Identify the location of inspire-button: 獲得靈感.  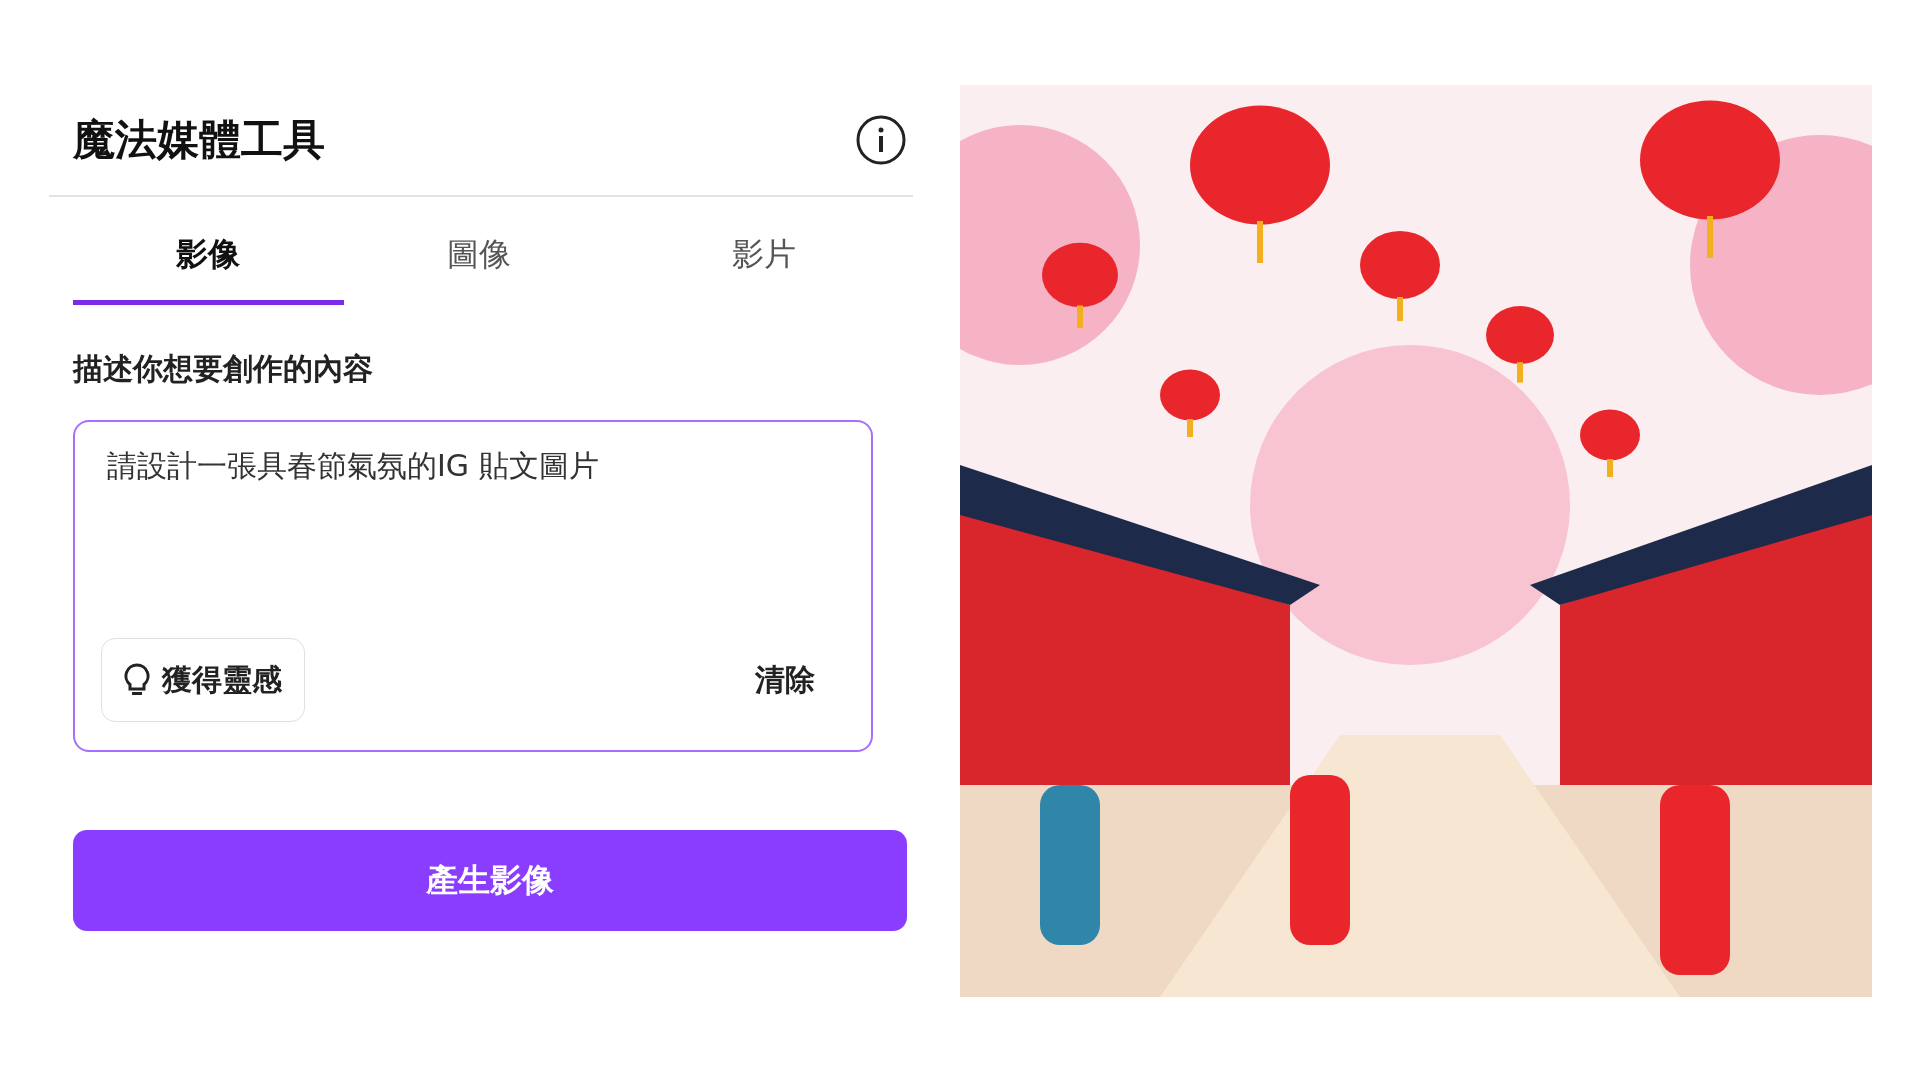
(203, 680).